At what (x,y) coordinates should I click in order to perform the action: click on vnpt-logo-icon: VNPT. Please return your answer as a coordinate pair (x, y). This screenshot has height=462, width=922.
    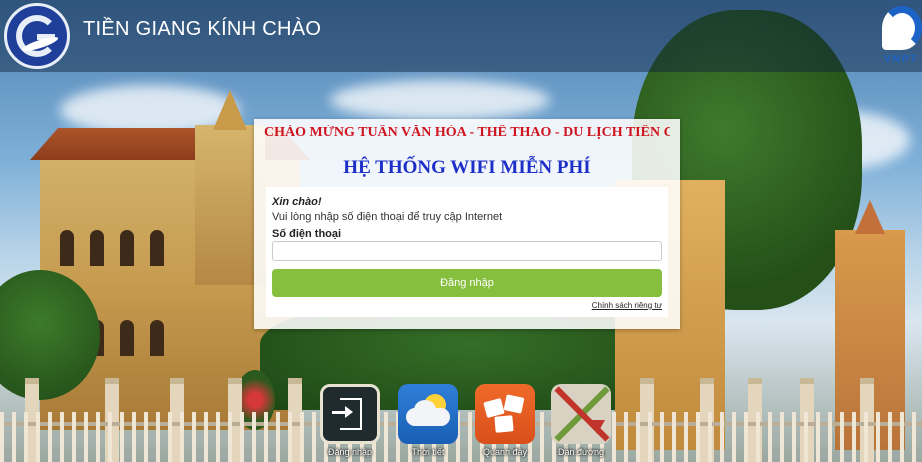
    Looking at the image, I should click on (900, 36).